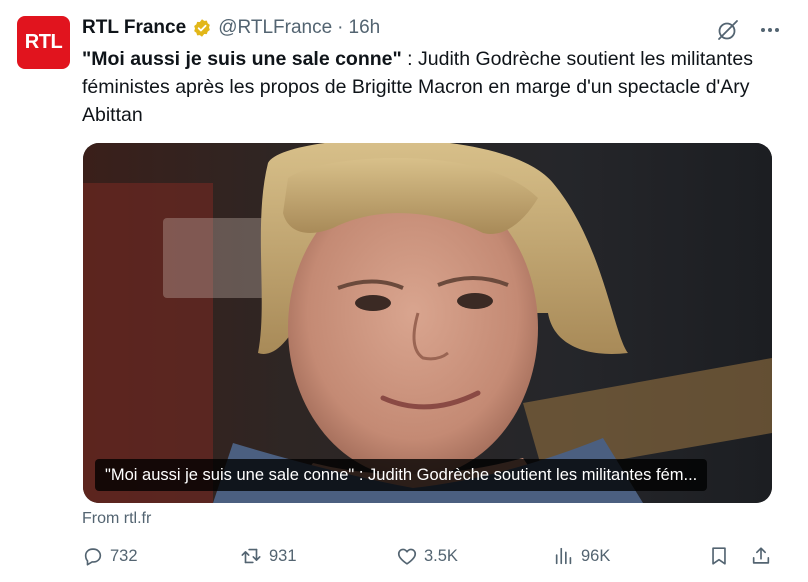 The width and height of the screenshot is (808, 582). I want to click on share-icon, so click(761, 555).